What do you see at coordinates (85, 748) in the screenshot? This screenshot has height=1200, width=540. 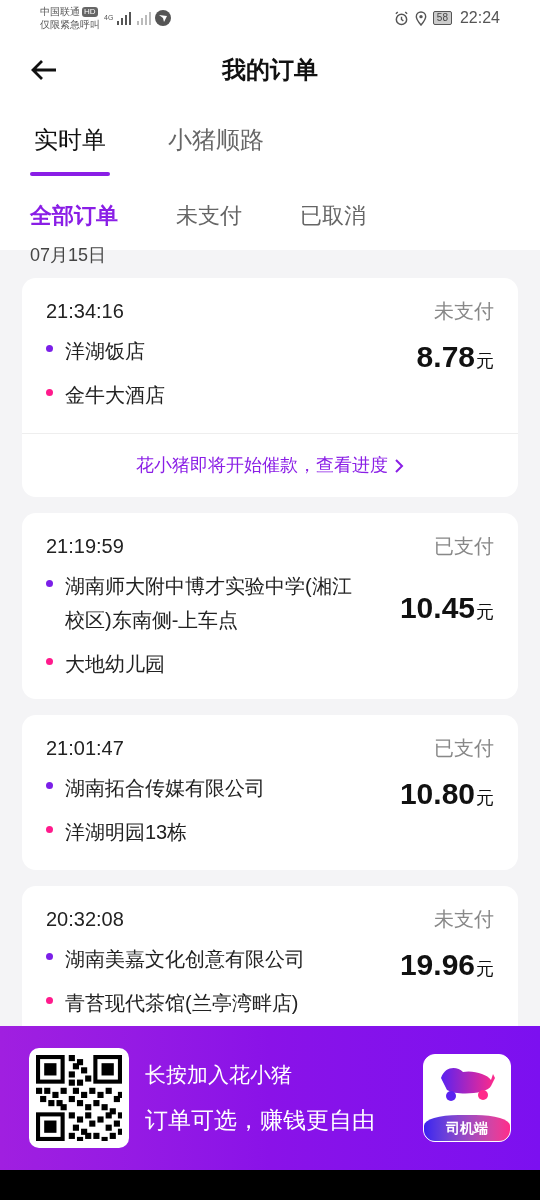 I see `order-time: 21:01:47` at bounding box center [85, 748].